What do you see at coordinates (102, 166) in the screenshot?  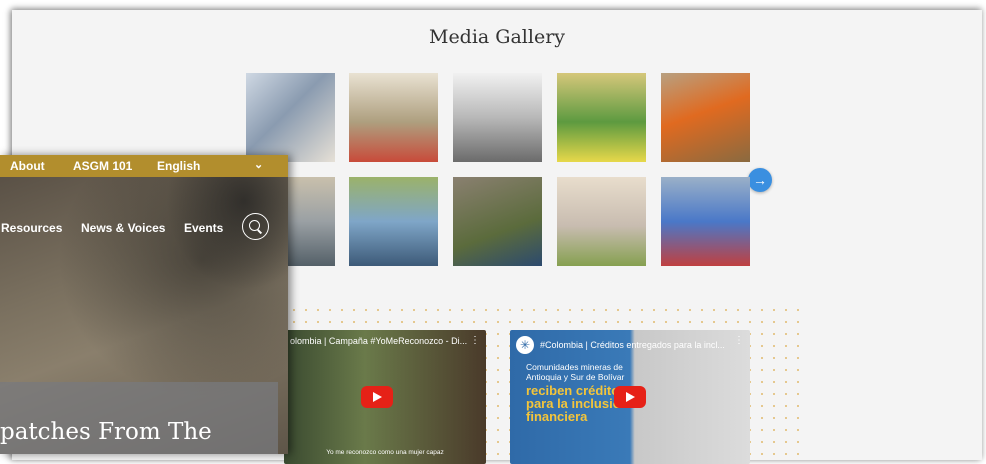 I see `topbar-asgm101-link: ASGM 101` at bounding box center [102, 166].